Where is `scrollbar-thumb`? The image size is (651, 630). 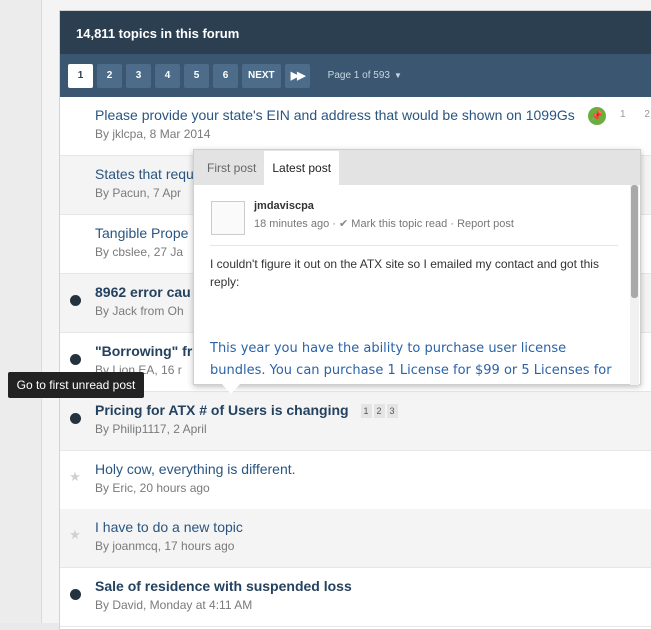 scrollbar-thumb is located at coordinates (634, 241).